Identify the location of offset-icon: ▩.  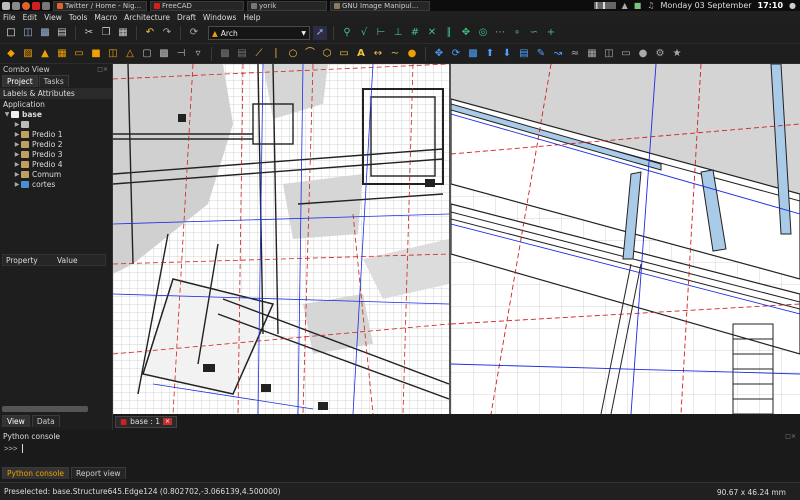
(473, 54).